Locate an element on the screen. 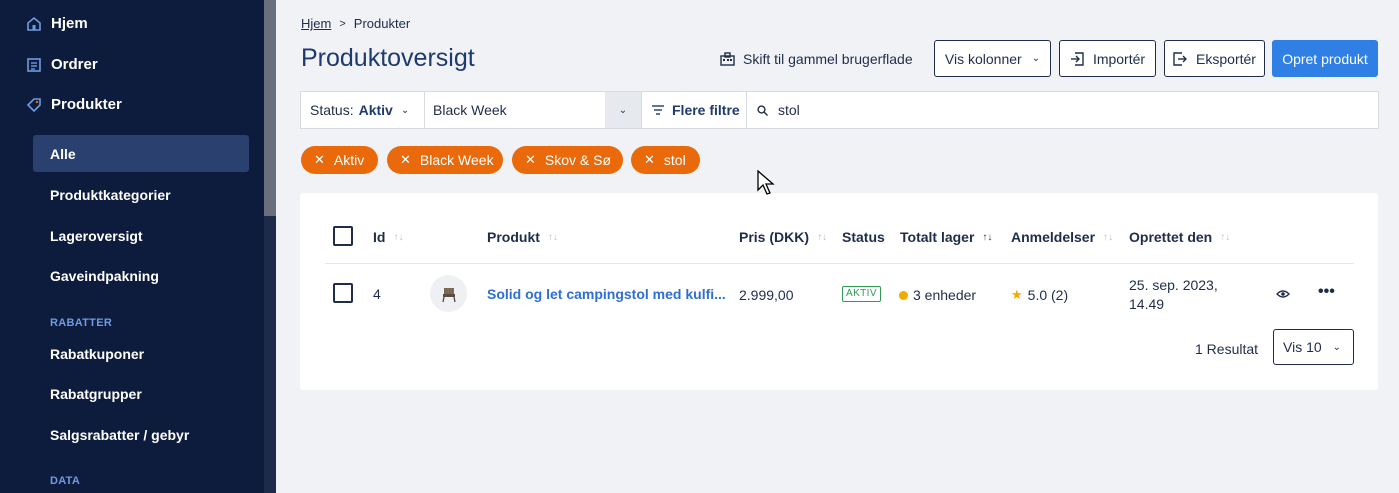 The height and width of the screenshot is (493, 1399). sidebar-item-label: Lageroversigt is located at coordinates (96, 235).